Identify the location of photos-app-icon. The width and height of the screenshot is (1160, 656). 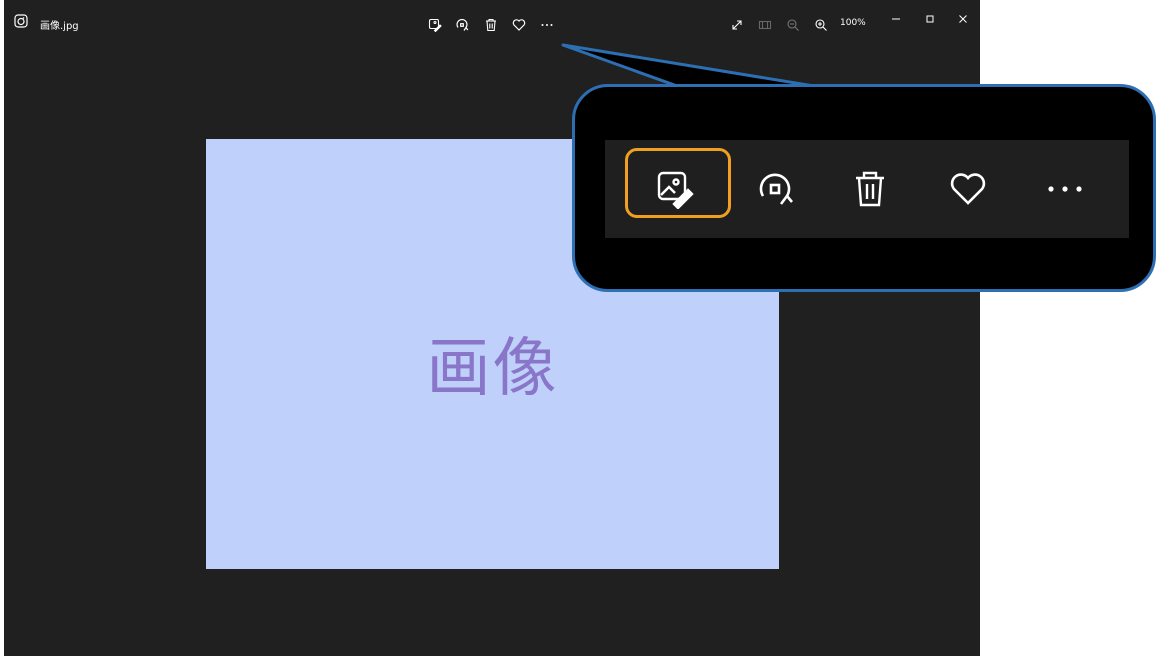
(21, 21).